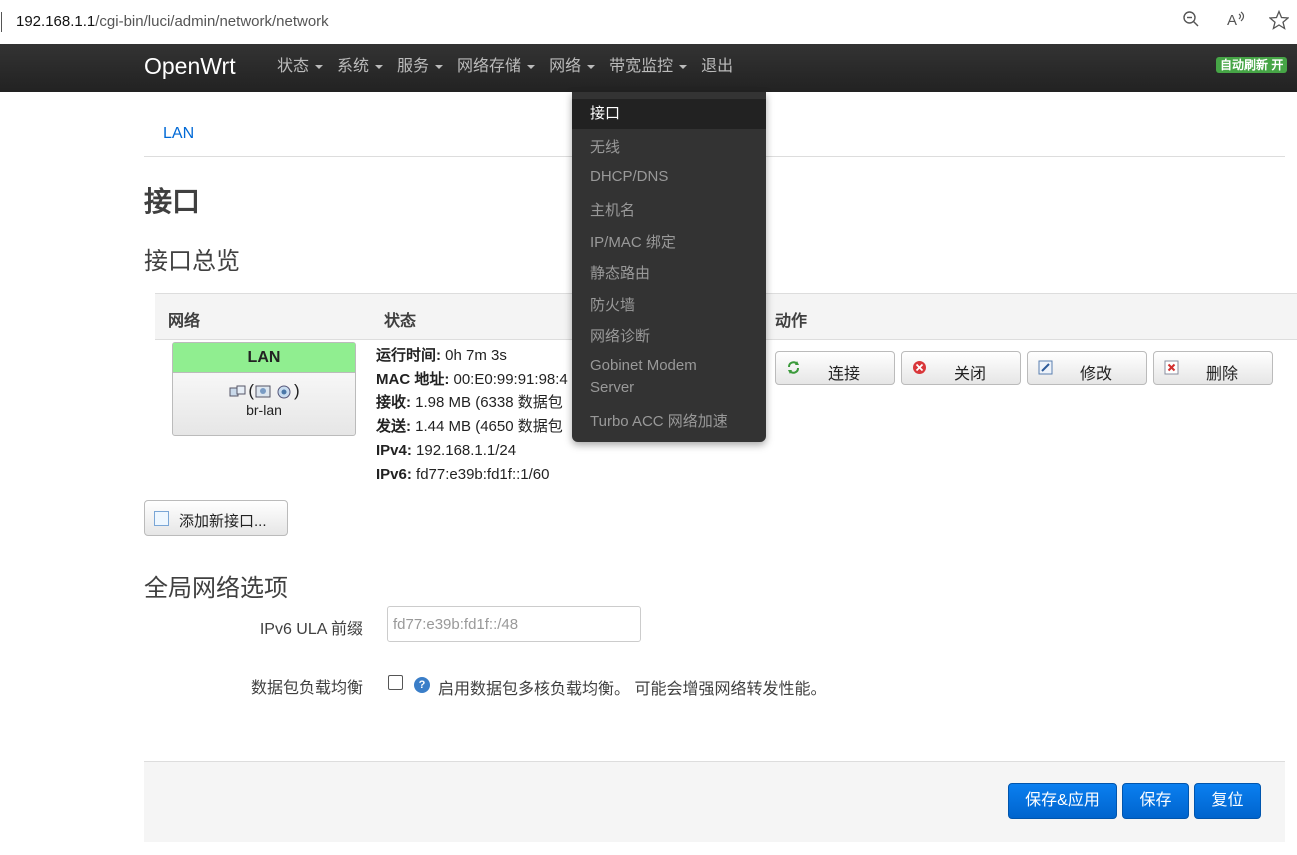 The height and width of the screenshot is (855, 1297). I want to click on bridge-port-icon, so click(263, 391).